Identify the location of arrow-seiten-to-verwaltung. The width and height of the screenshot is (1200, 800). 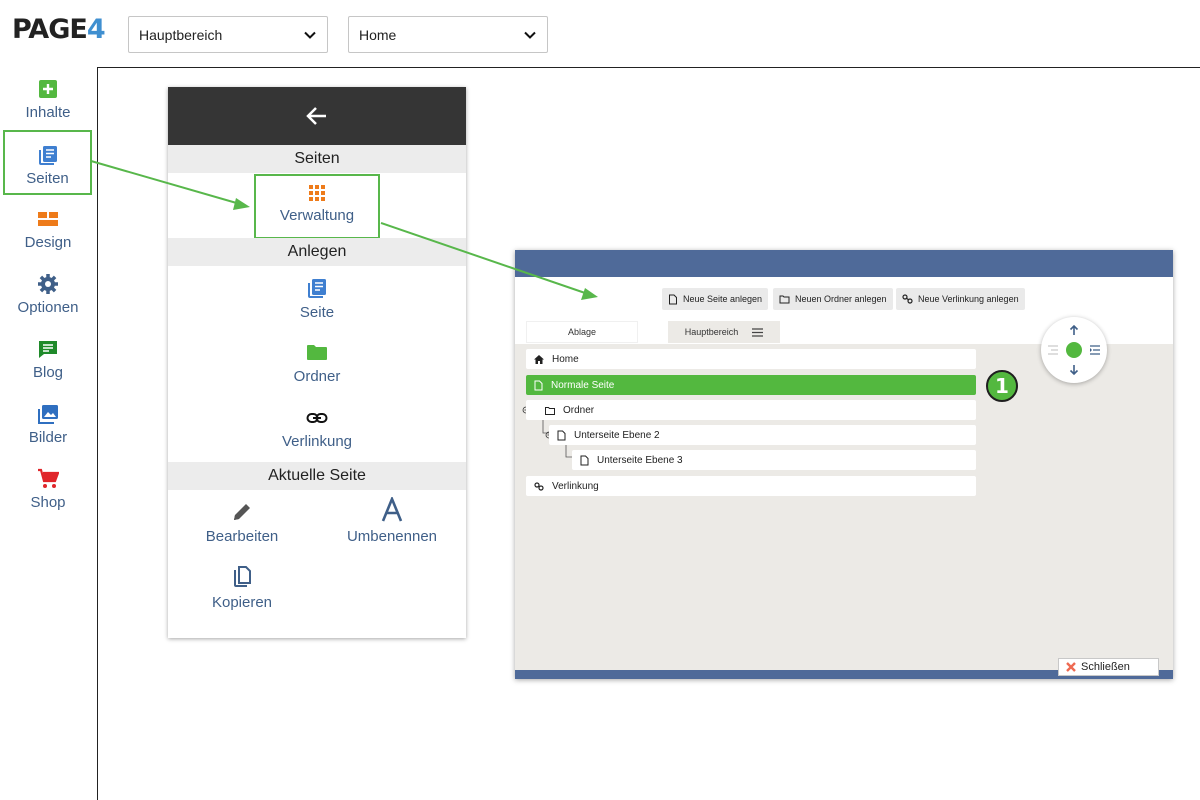
(170, 185).